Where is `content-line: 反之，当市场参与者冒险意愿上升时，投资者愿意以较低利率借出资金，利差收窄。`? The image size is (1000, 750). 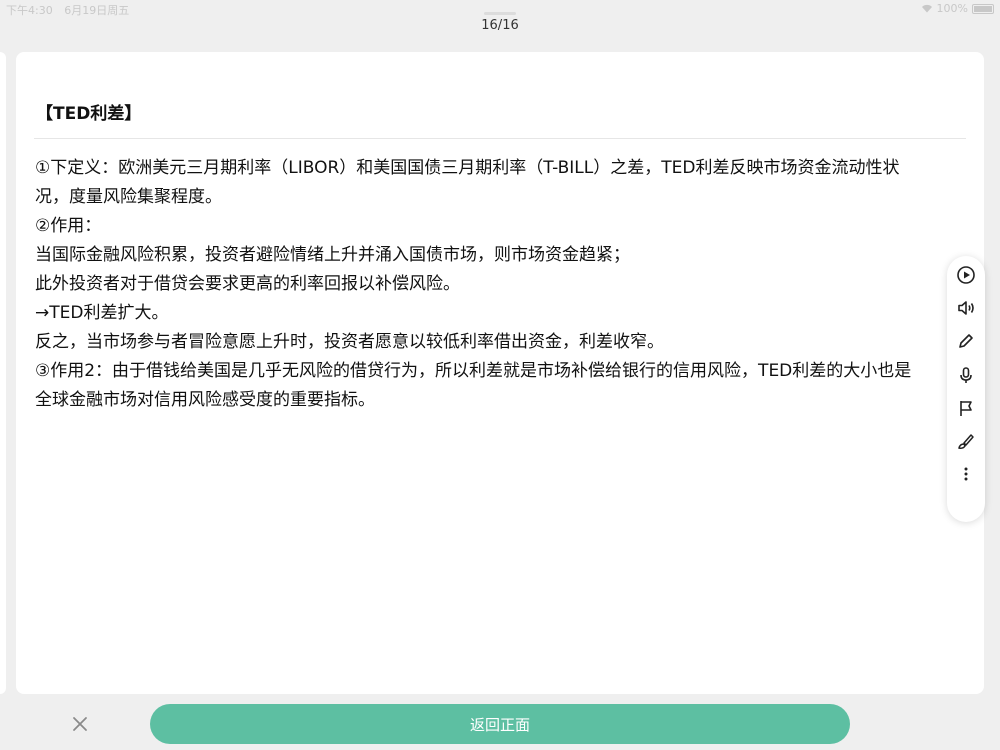 content-line: 反之，当市场参与者冒险意愿上升时，投资者愿意以较低利率借出资金，利差收窄。 is located at coordinates (349, 342).